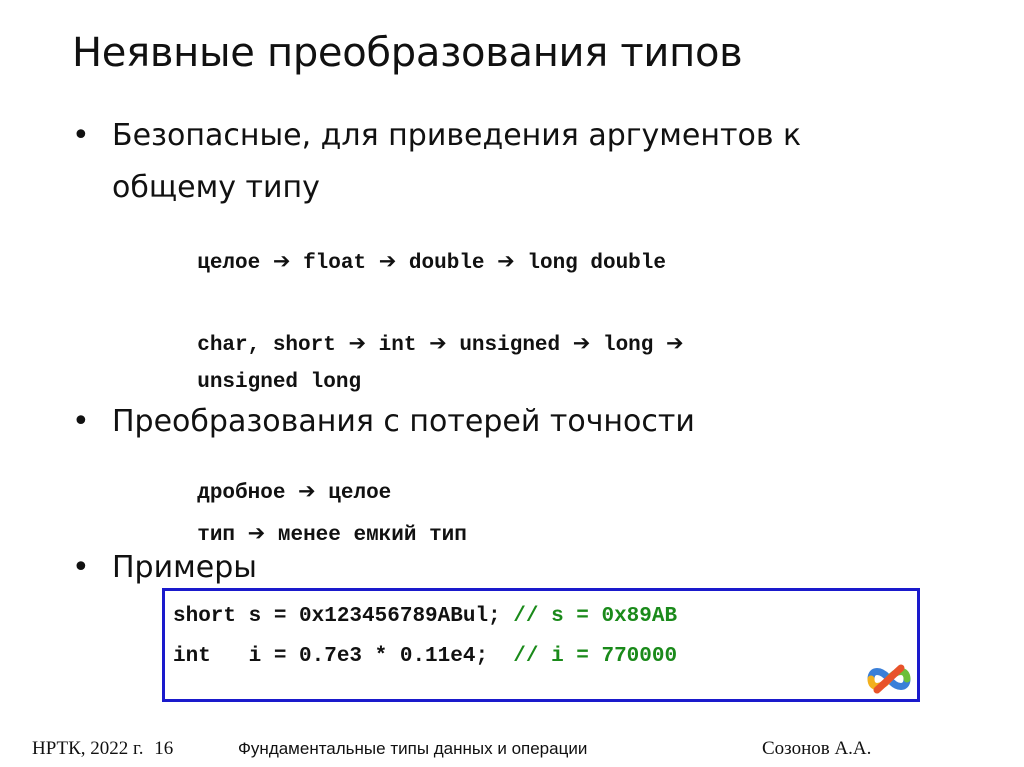 This screenshot has width=1024, height=767. I want to click on code-line-type: тип ➔ менее емкий тип, so click(319, 522).